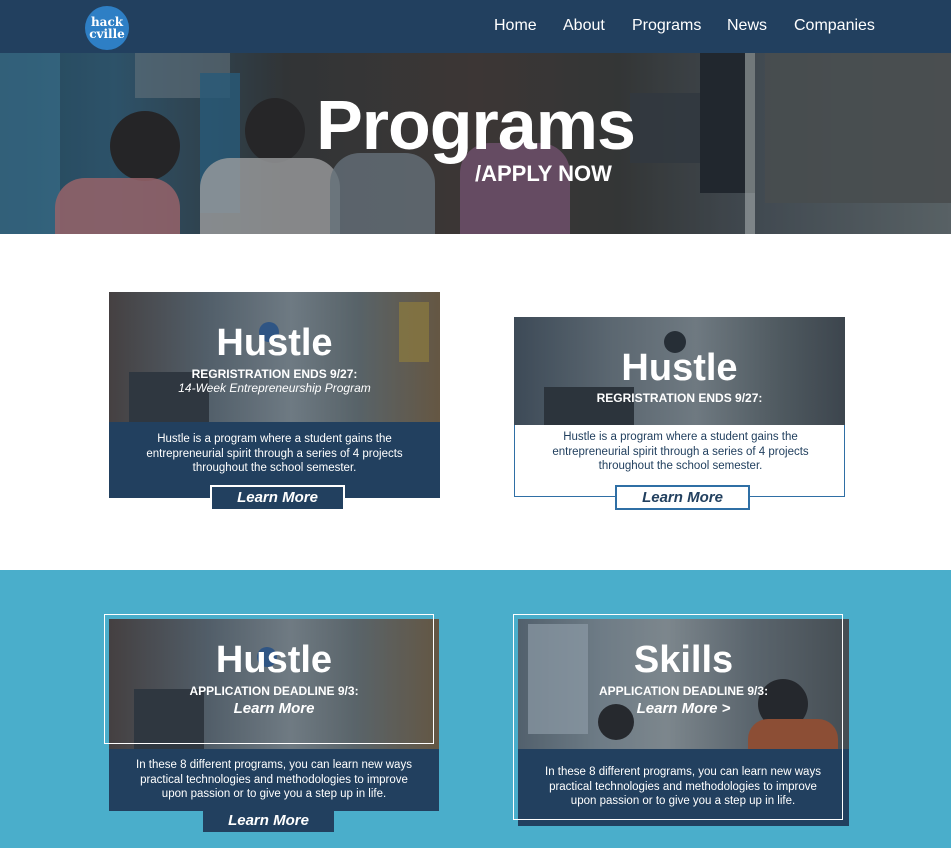  What do you see at coordinates (834, 26) in the screenshot?
I see `nav-companies: Companies` at bounding box center [834, 26].